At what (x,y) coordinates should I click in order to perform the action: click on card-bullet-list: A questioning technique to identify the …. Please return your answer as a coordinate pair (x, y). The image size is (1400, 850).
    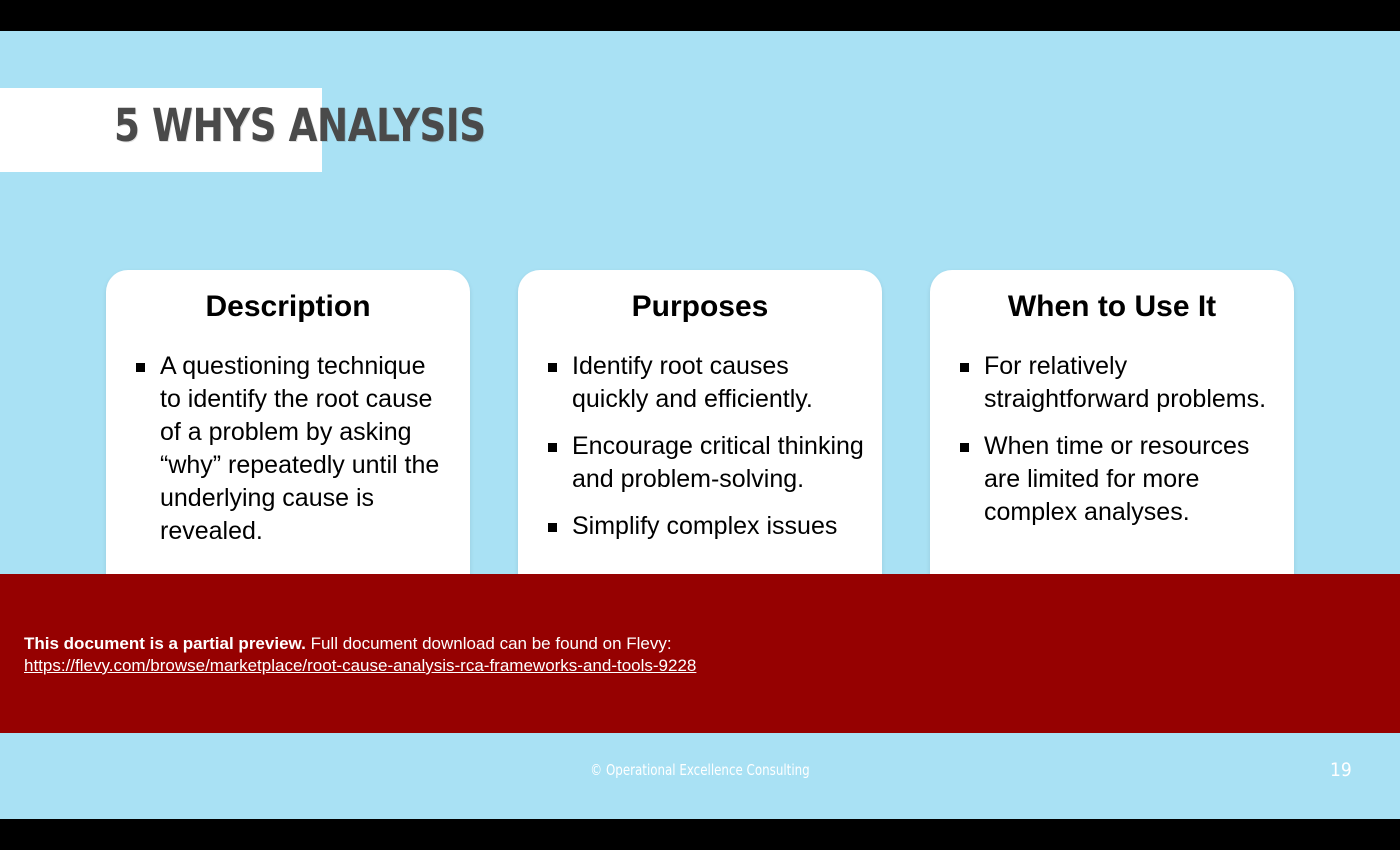
    Looking at the image, I should click on (288, 449).